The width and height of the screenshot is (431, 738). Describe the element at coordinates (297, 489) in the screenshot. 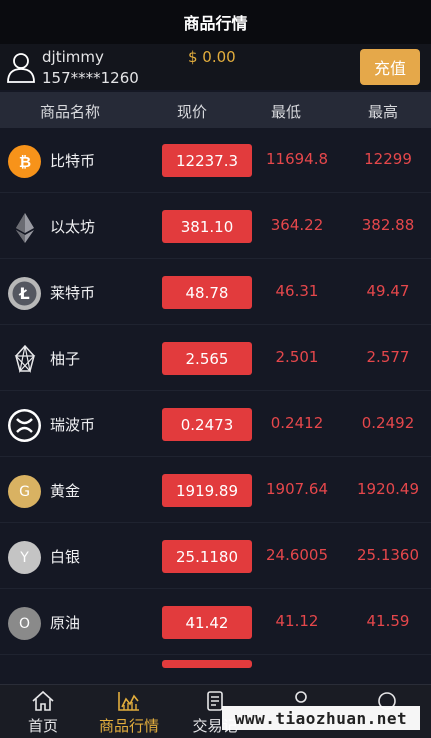

I see `low-value: 1907.64` at that location.